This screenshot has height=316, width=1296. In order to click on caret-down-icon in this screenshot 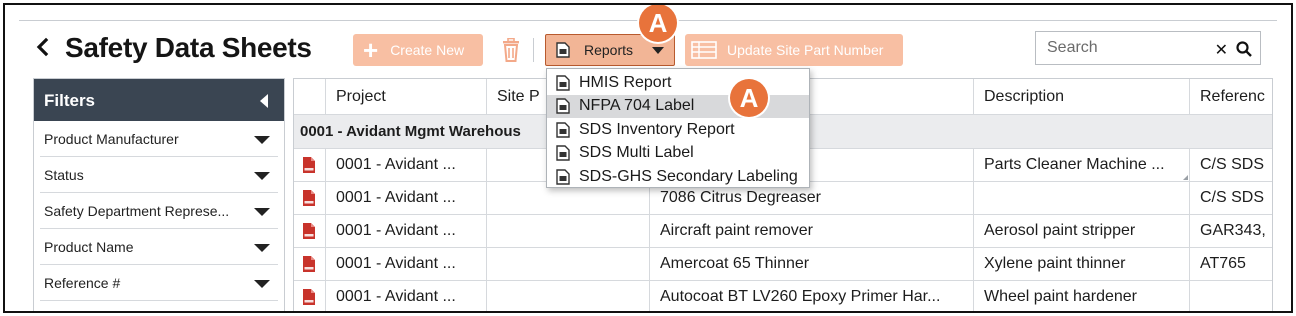, I will do `click(658, 50)`.